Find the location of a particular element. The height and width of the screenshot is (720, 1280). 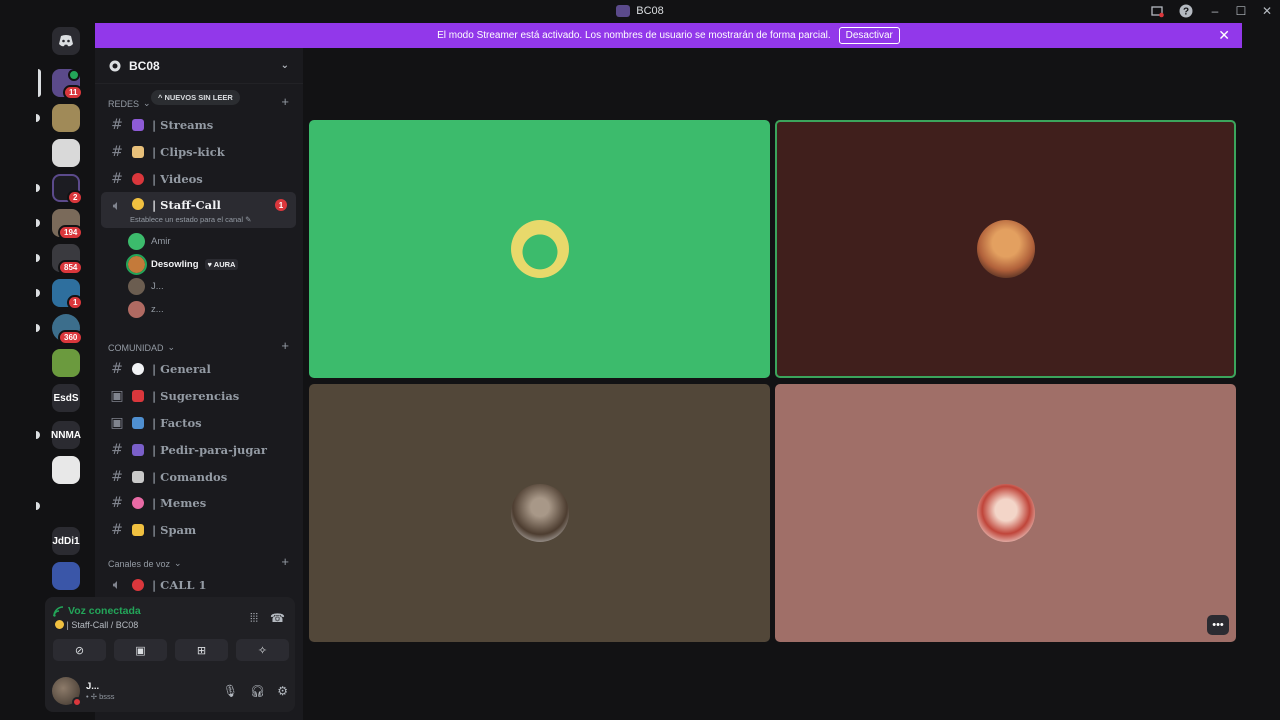

server-badge: 854 is located at coordinates (71, 267).